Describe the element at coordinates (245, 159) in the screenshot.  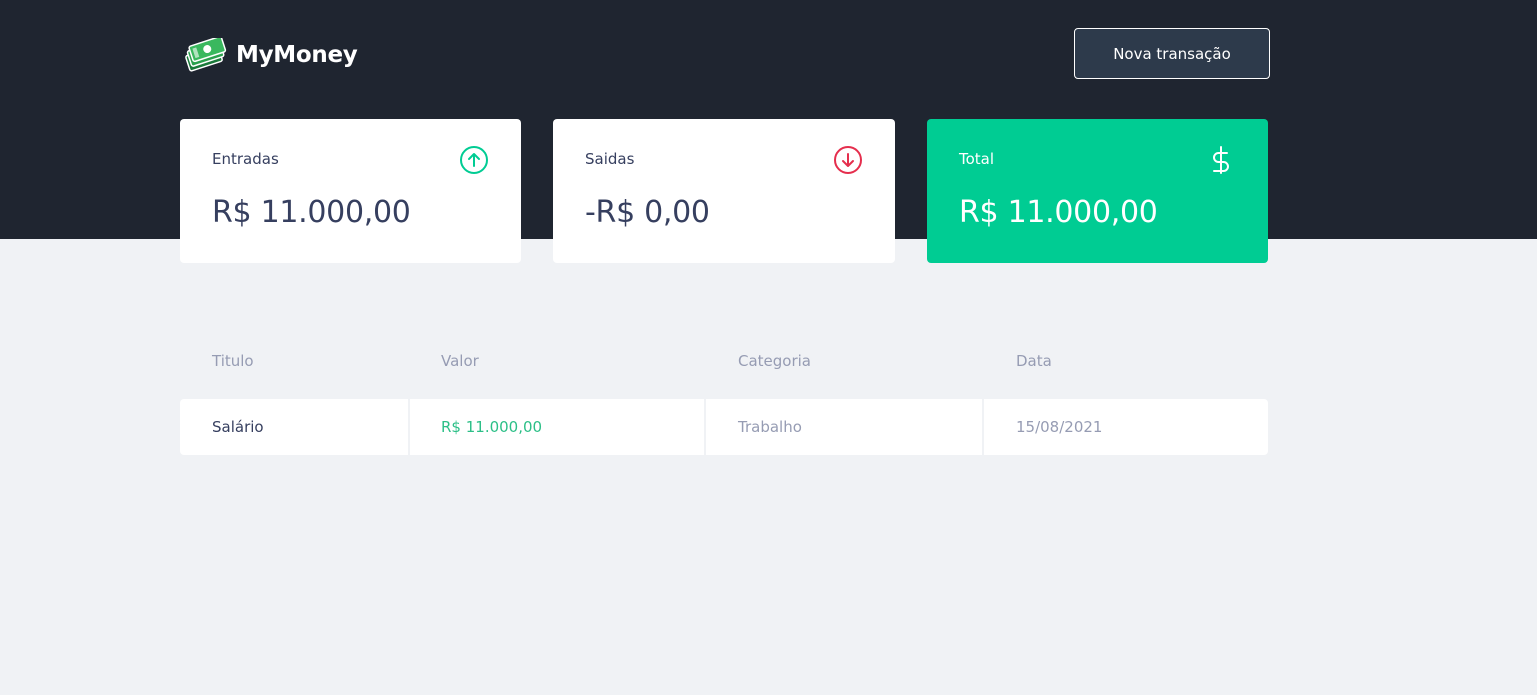
I see `income-label: Entradas` at that location.